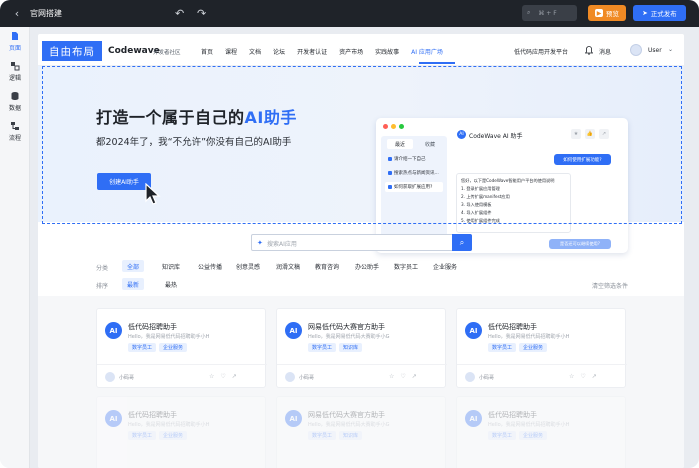 This screenshot has width=699, height=468. I want to click on rail-item-logic: 逻辑, so click(15, 71).